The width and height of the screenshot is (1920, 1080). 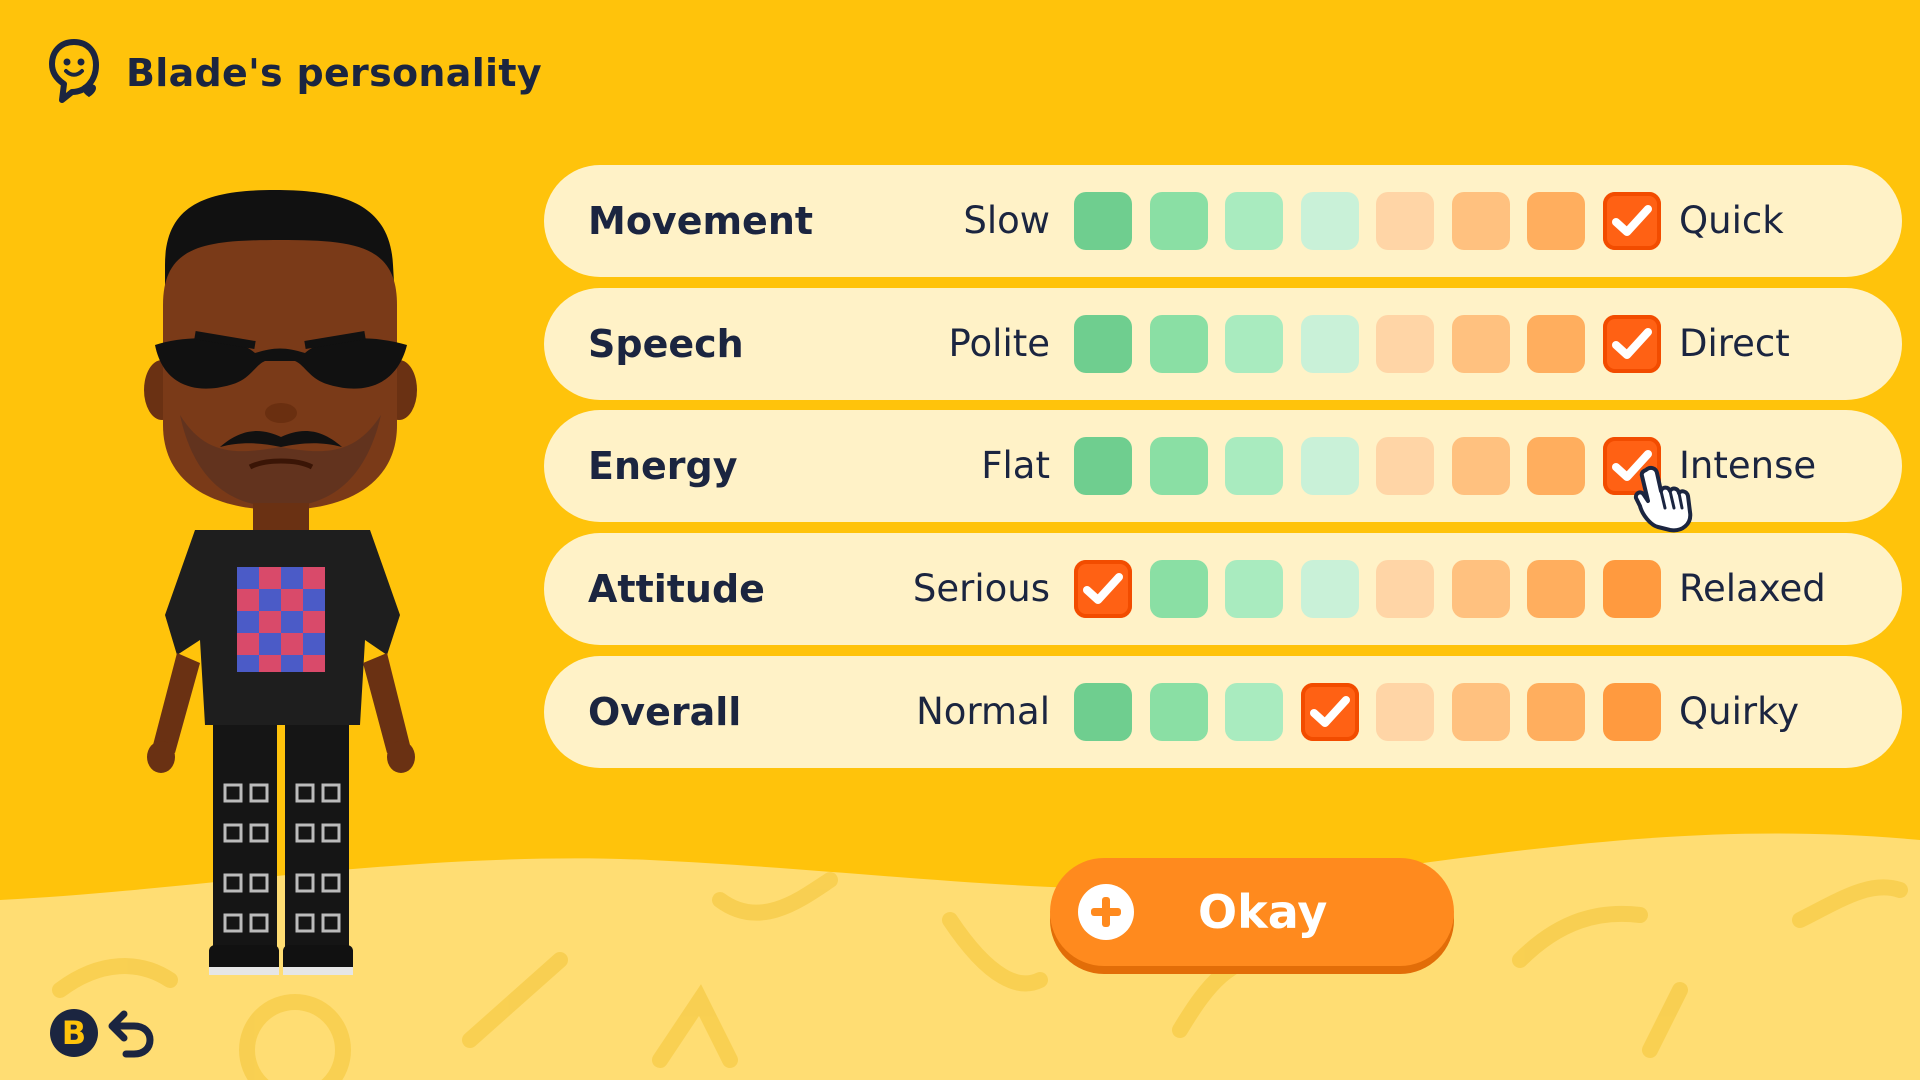 I want to click on trait-row-movement: Movement Slow Quick, so click(x=1223, y=221).